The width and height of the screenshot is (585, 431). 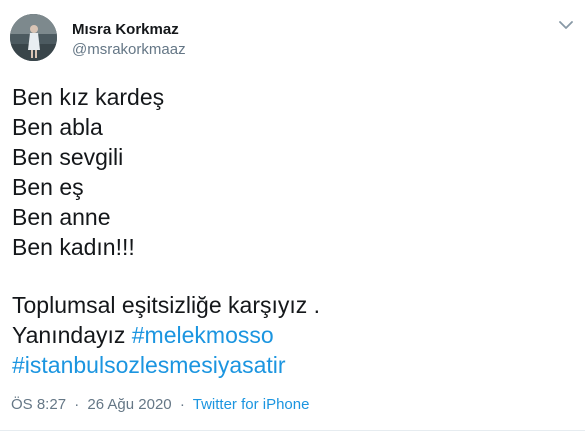 I want to click on tweet-line: Ben kız kardeş, so click(x=88, y=97).